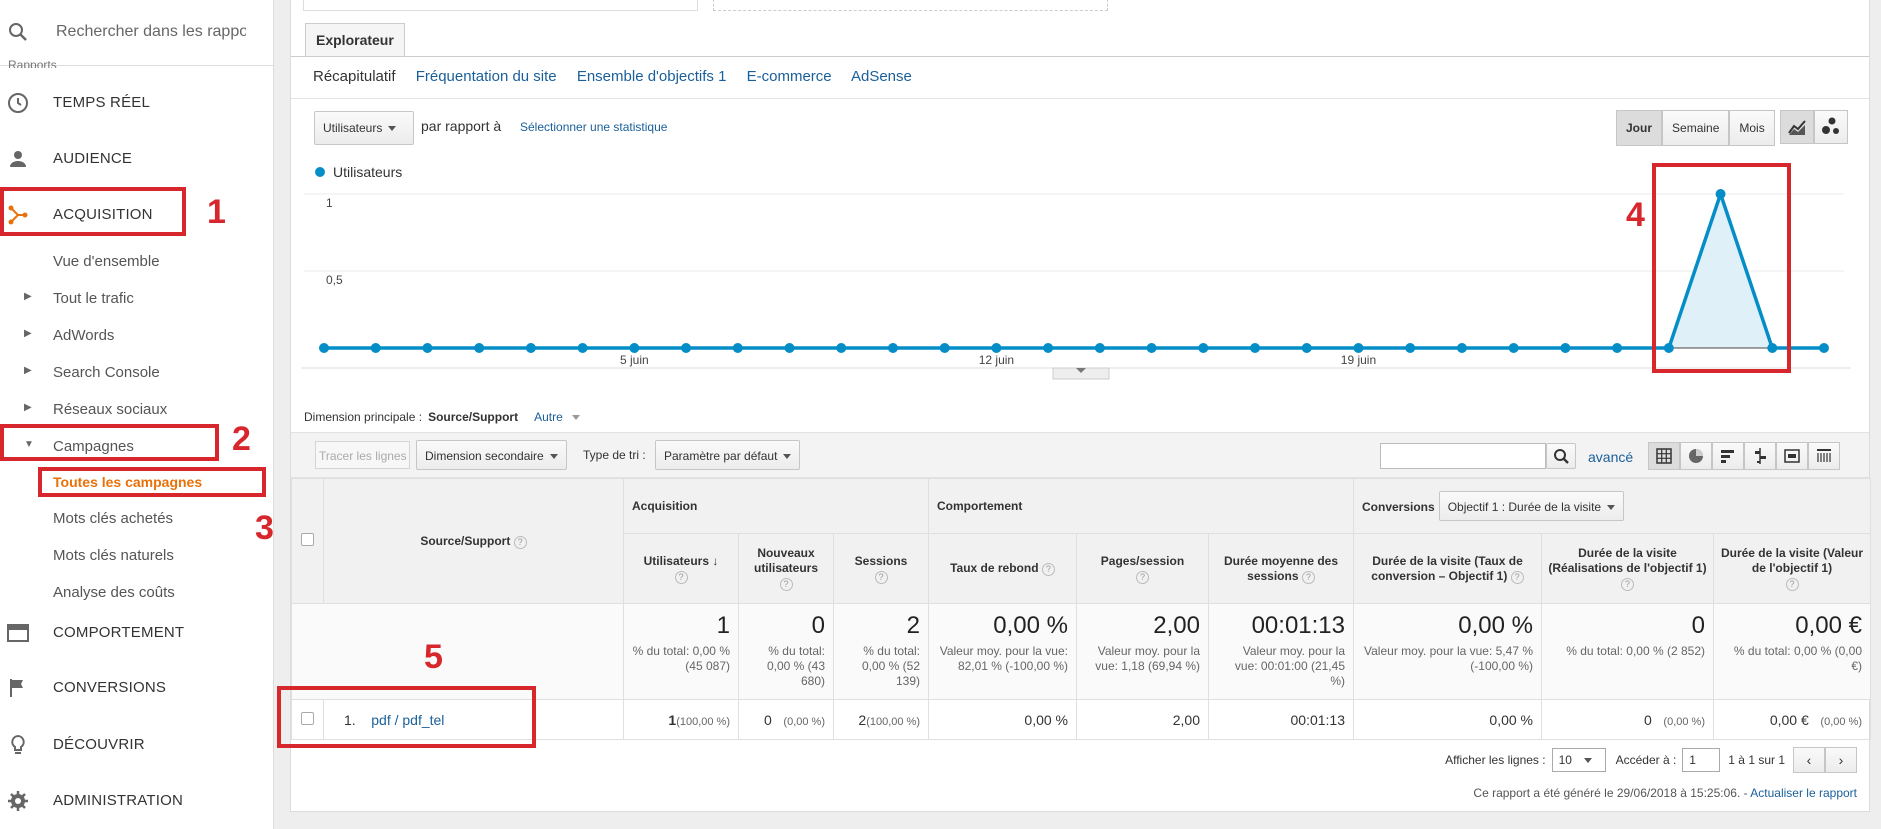  I want to click on table-view-selector, so click(1744, 456).